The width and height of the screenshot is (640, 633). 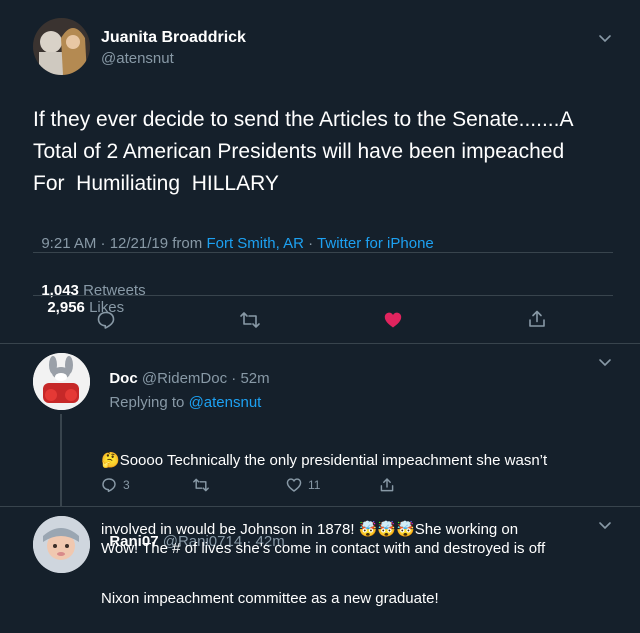 What do you see at coordinates (110, 460) in the screenshot?
I see `thinking-face-emoji: 🤔` at bounding box center [110, 460].